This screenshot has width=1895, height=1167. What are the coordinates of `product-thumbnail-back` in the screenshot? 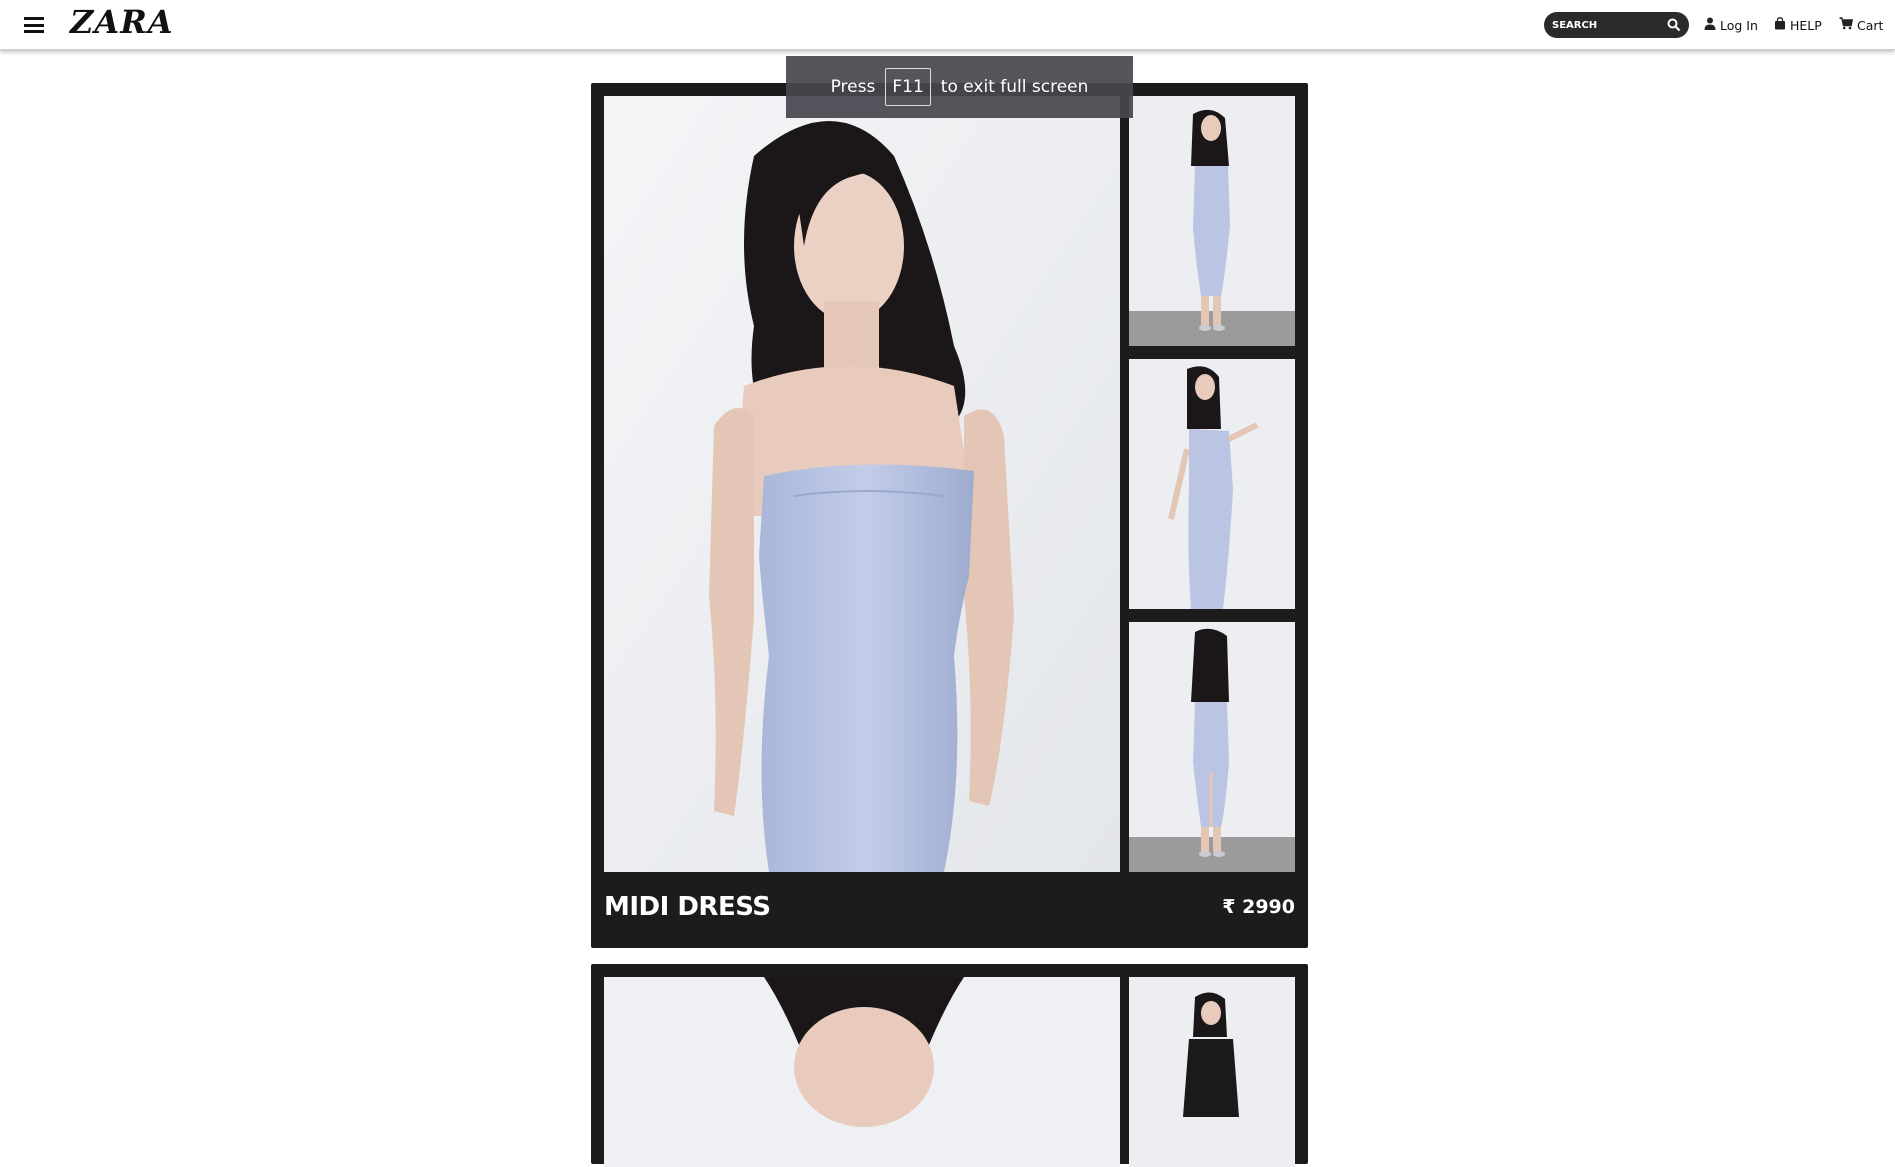 It's located at (1212, 747).